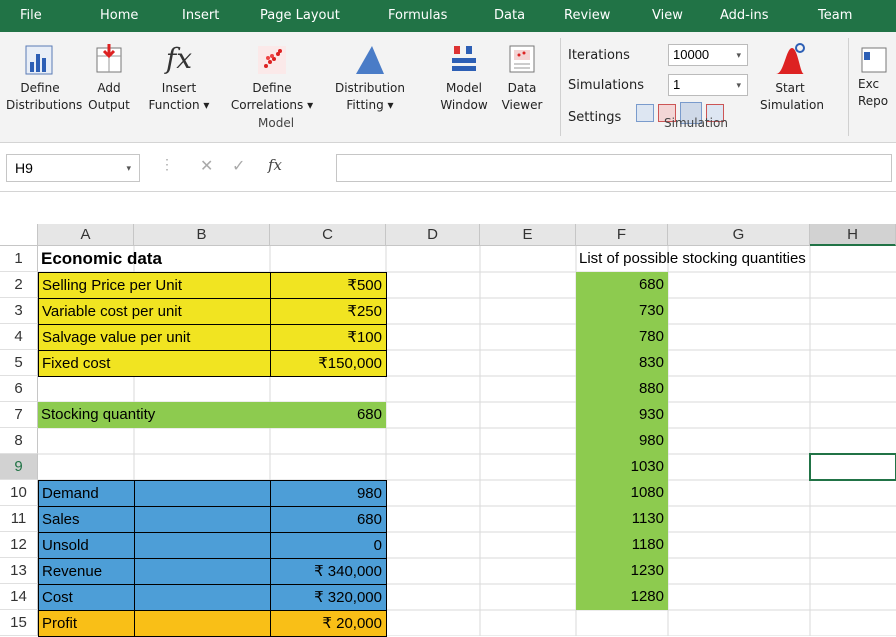 The height and width of the screenshot is (637, 896). I want to click on start-simulation-icon, so click(790, 58).